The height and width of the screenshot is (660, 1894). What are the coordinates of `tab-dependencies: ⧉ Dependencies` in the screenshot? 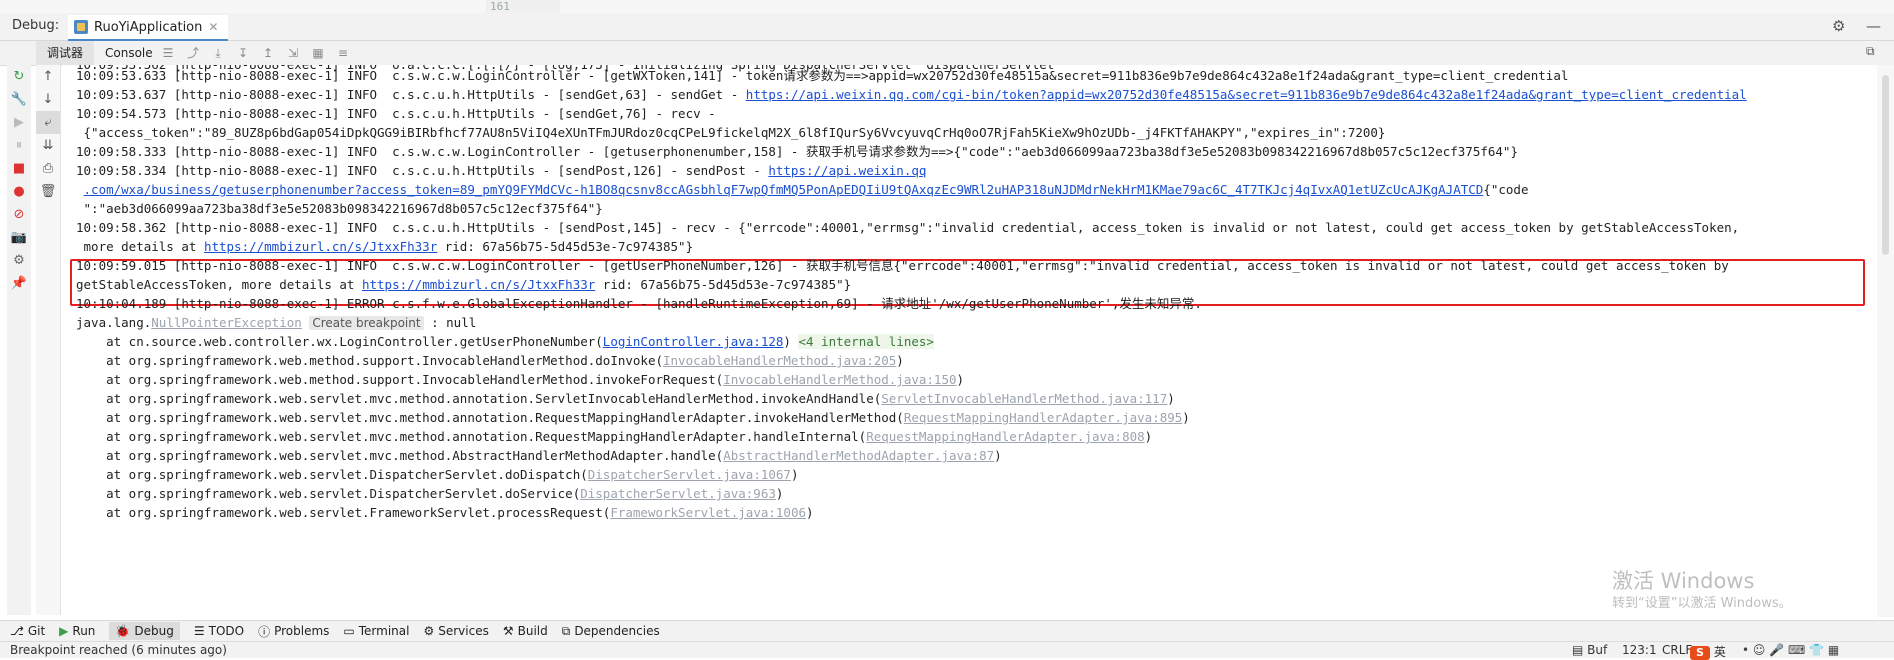 It's located at (611, 631).